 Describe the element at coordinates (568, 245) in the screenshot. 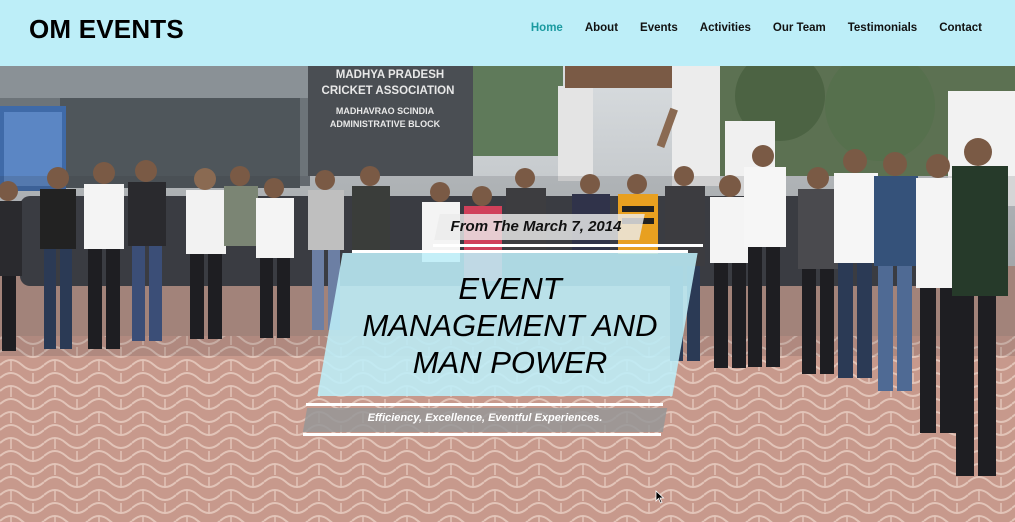

I see `divider-line-top` at that location.